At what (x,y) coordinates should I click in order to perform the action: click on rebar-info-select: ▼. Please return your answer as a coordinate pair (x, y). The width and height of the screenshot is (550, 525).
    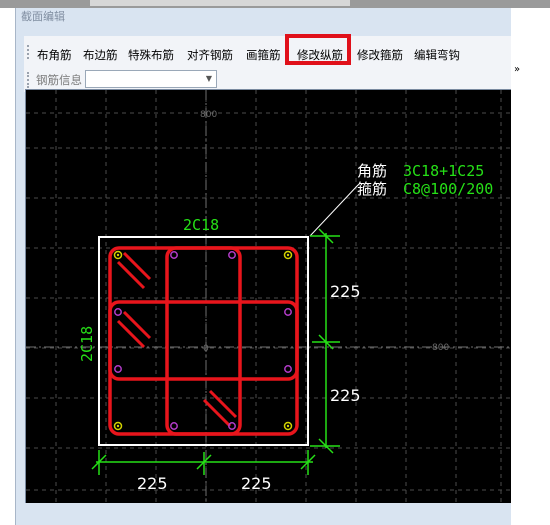
    Looking at the image, I should click on (151, 79).